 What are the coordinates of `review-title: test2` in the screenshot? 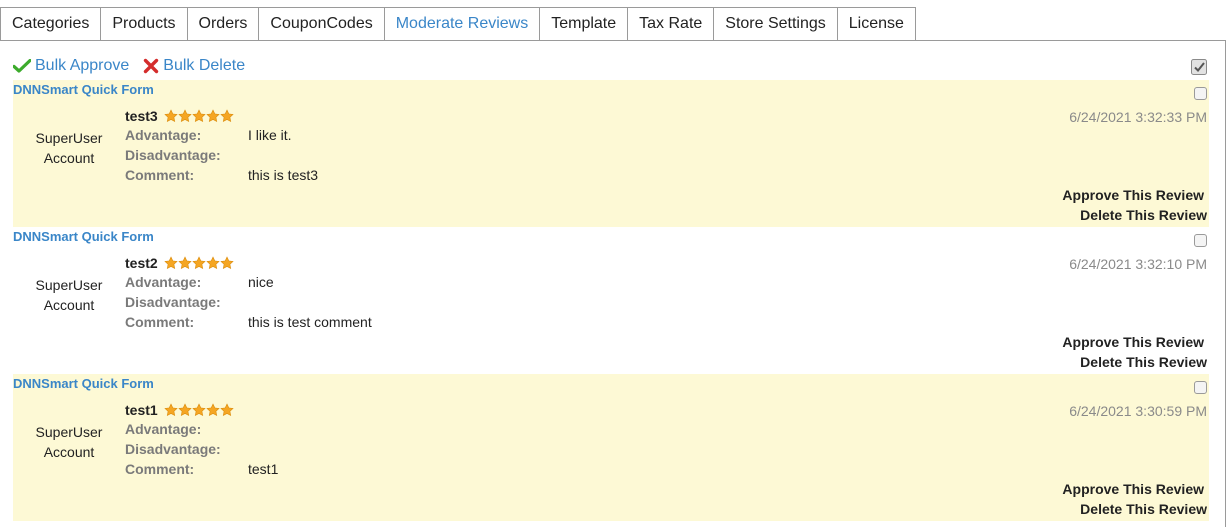 It's located at (179, 263).